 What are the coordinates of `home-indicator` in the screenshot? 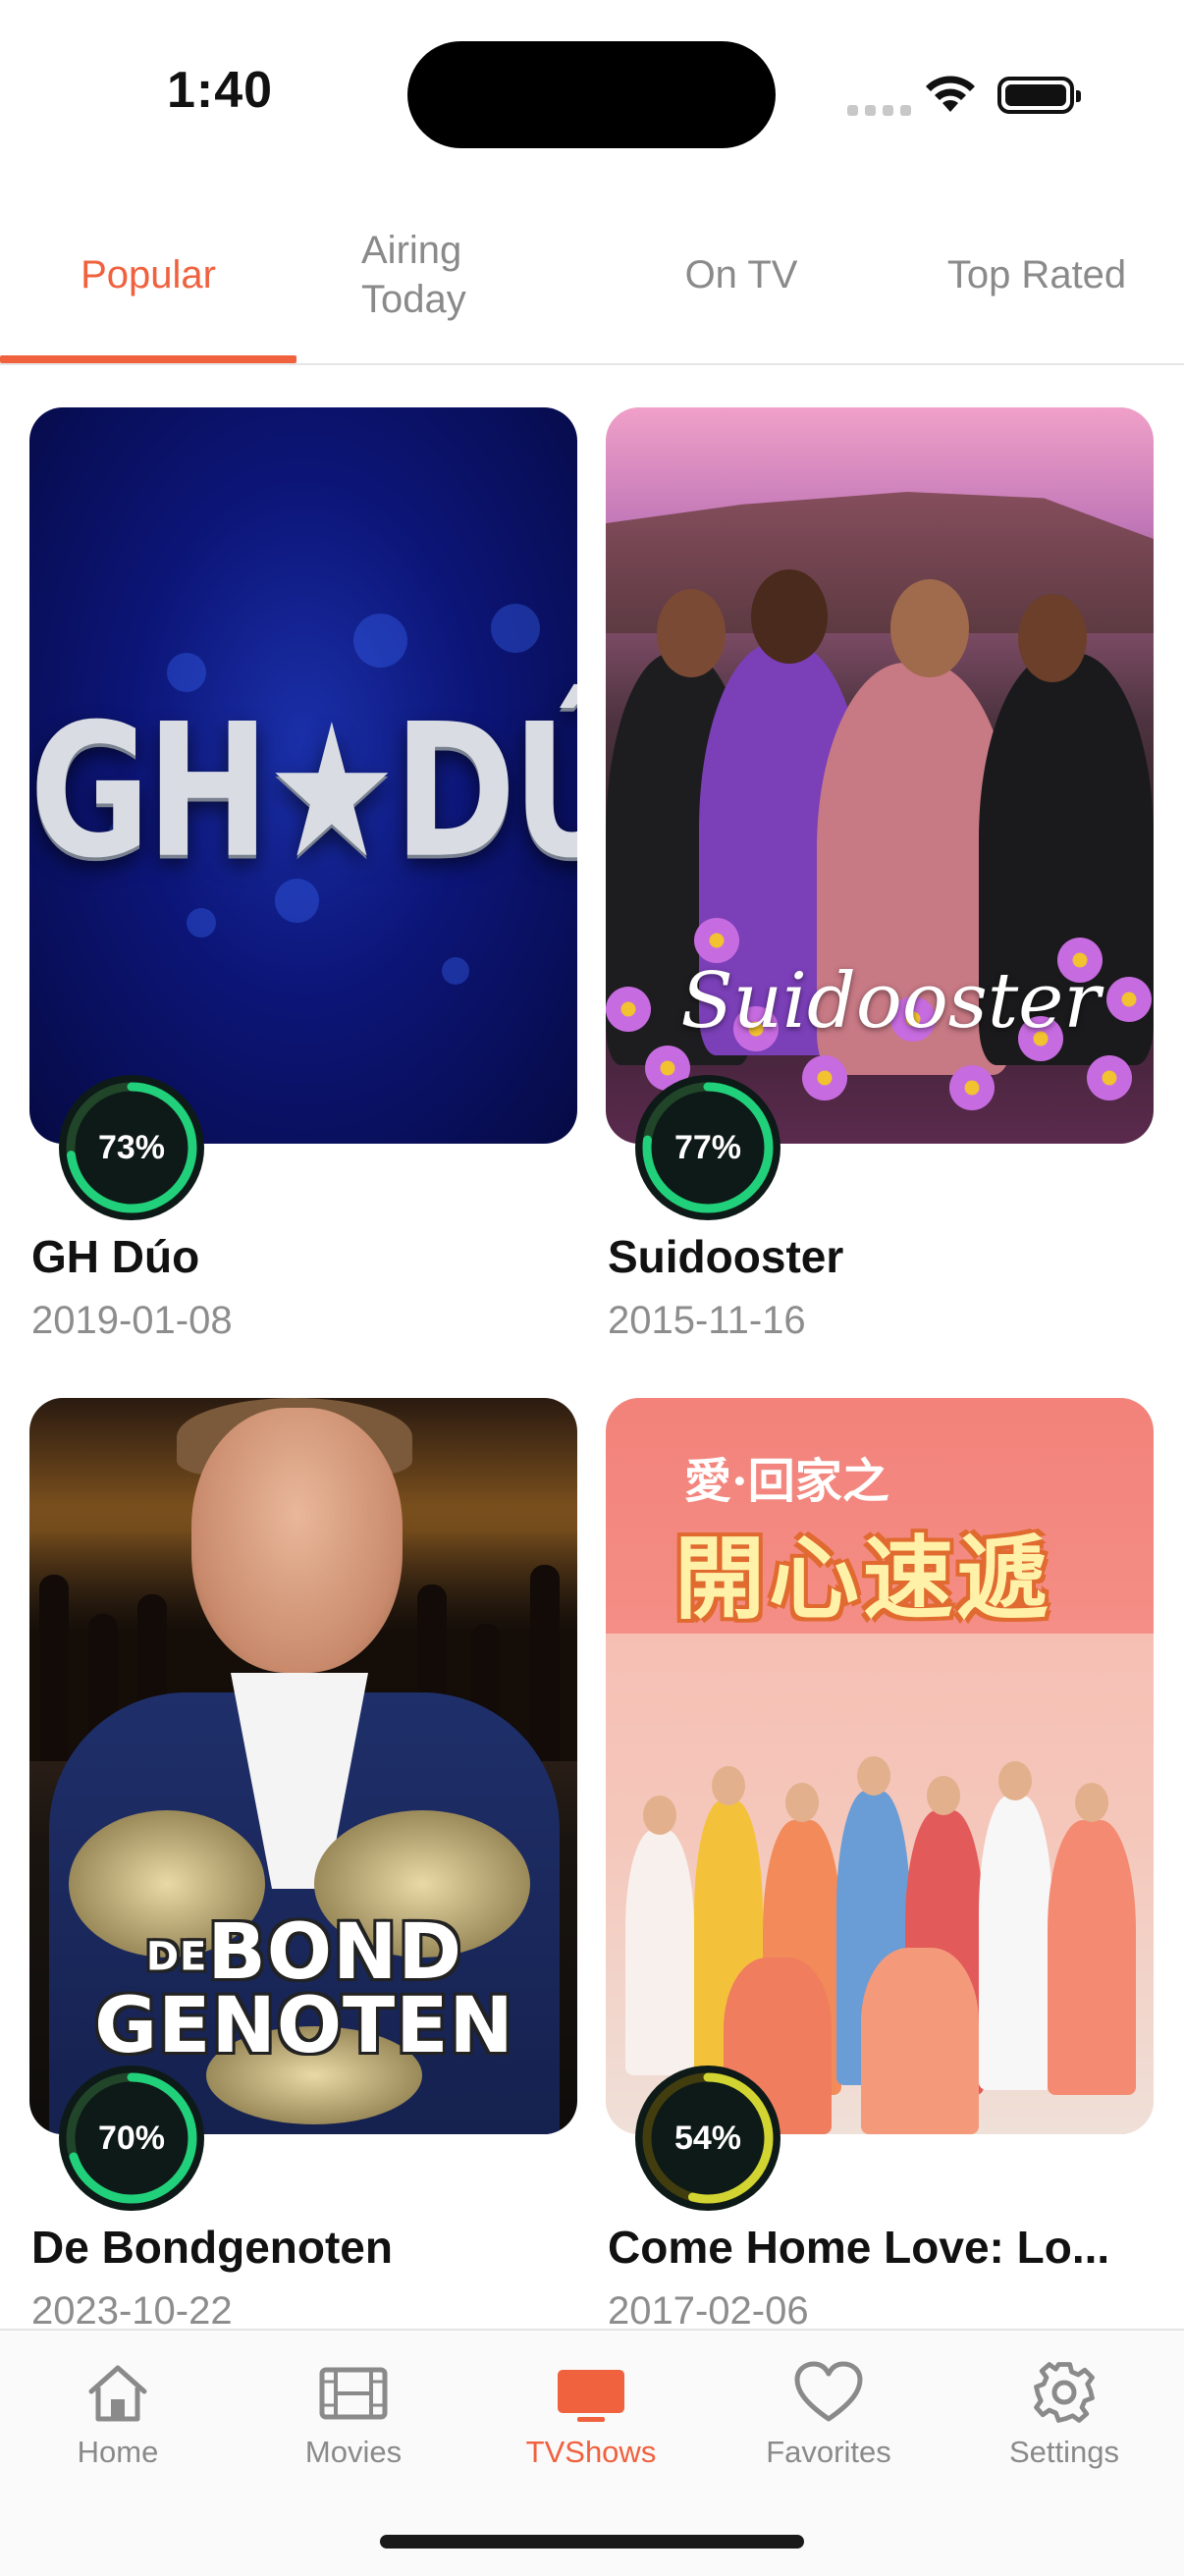 It's located at (592, 2542).